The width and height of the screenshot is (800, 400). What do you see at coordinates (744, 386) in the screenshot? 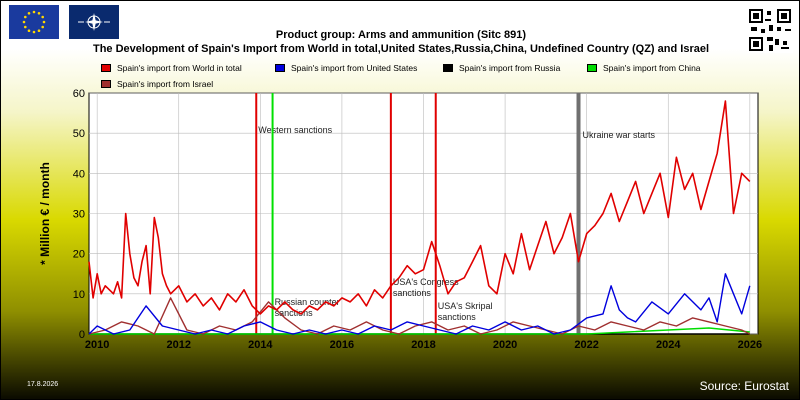
I see `source-note: Source: Eurostat` at bounding box center [744, 386].